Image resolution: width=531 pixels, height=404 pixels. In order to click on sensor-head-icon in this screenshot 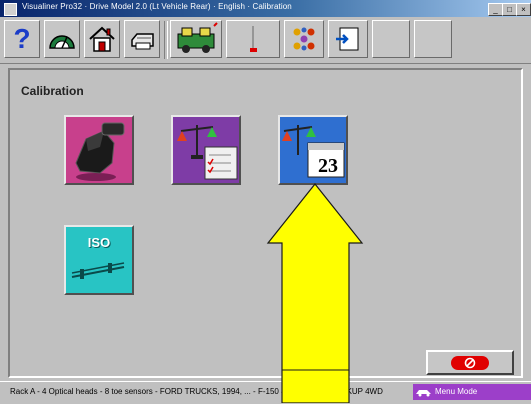, I will do `click(100, 151)`.